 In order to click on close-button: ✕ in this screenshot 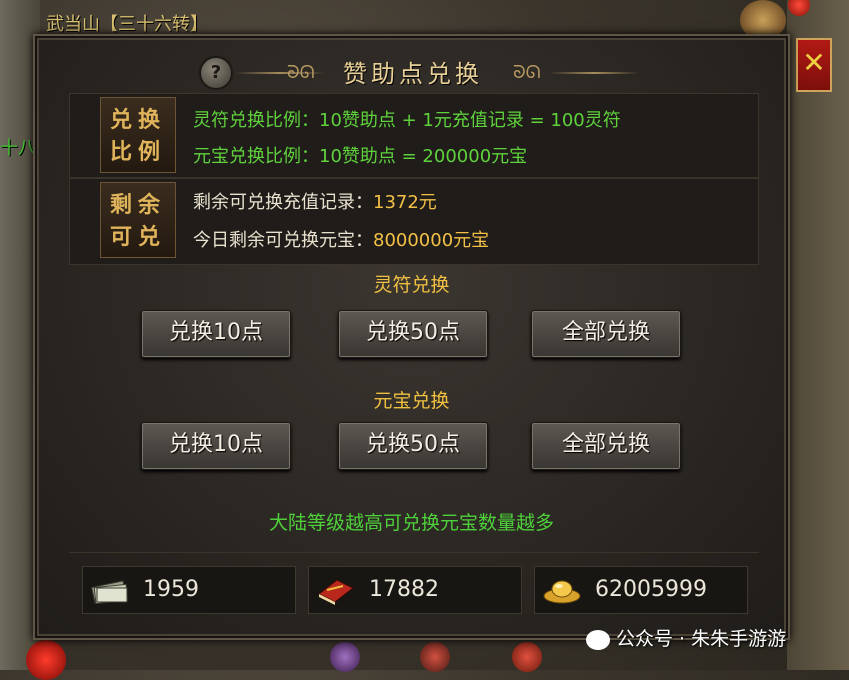, I will do `click(814, 65)`.